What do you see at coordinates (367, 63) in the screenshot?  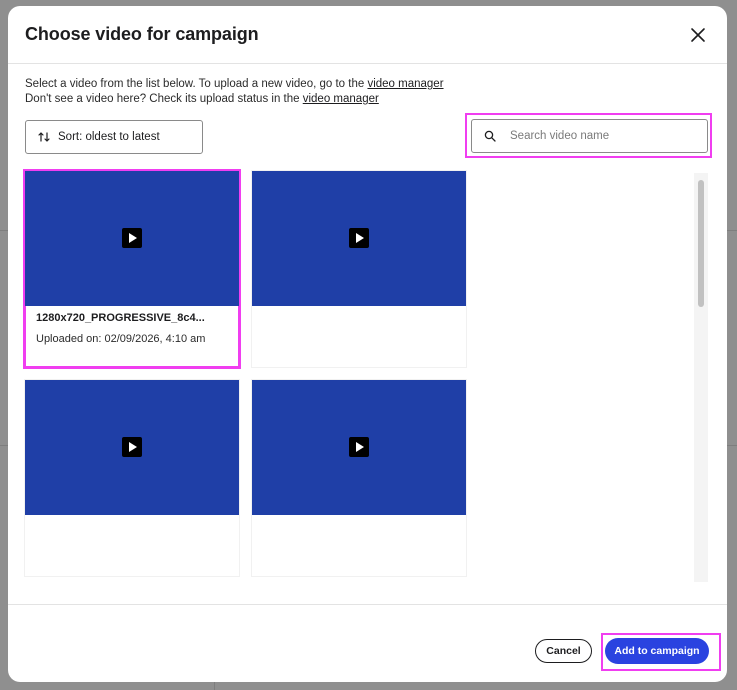 I see `header-divider` at bounding box center [367, 63].